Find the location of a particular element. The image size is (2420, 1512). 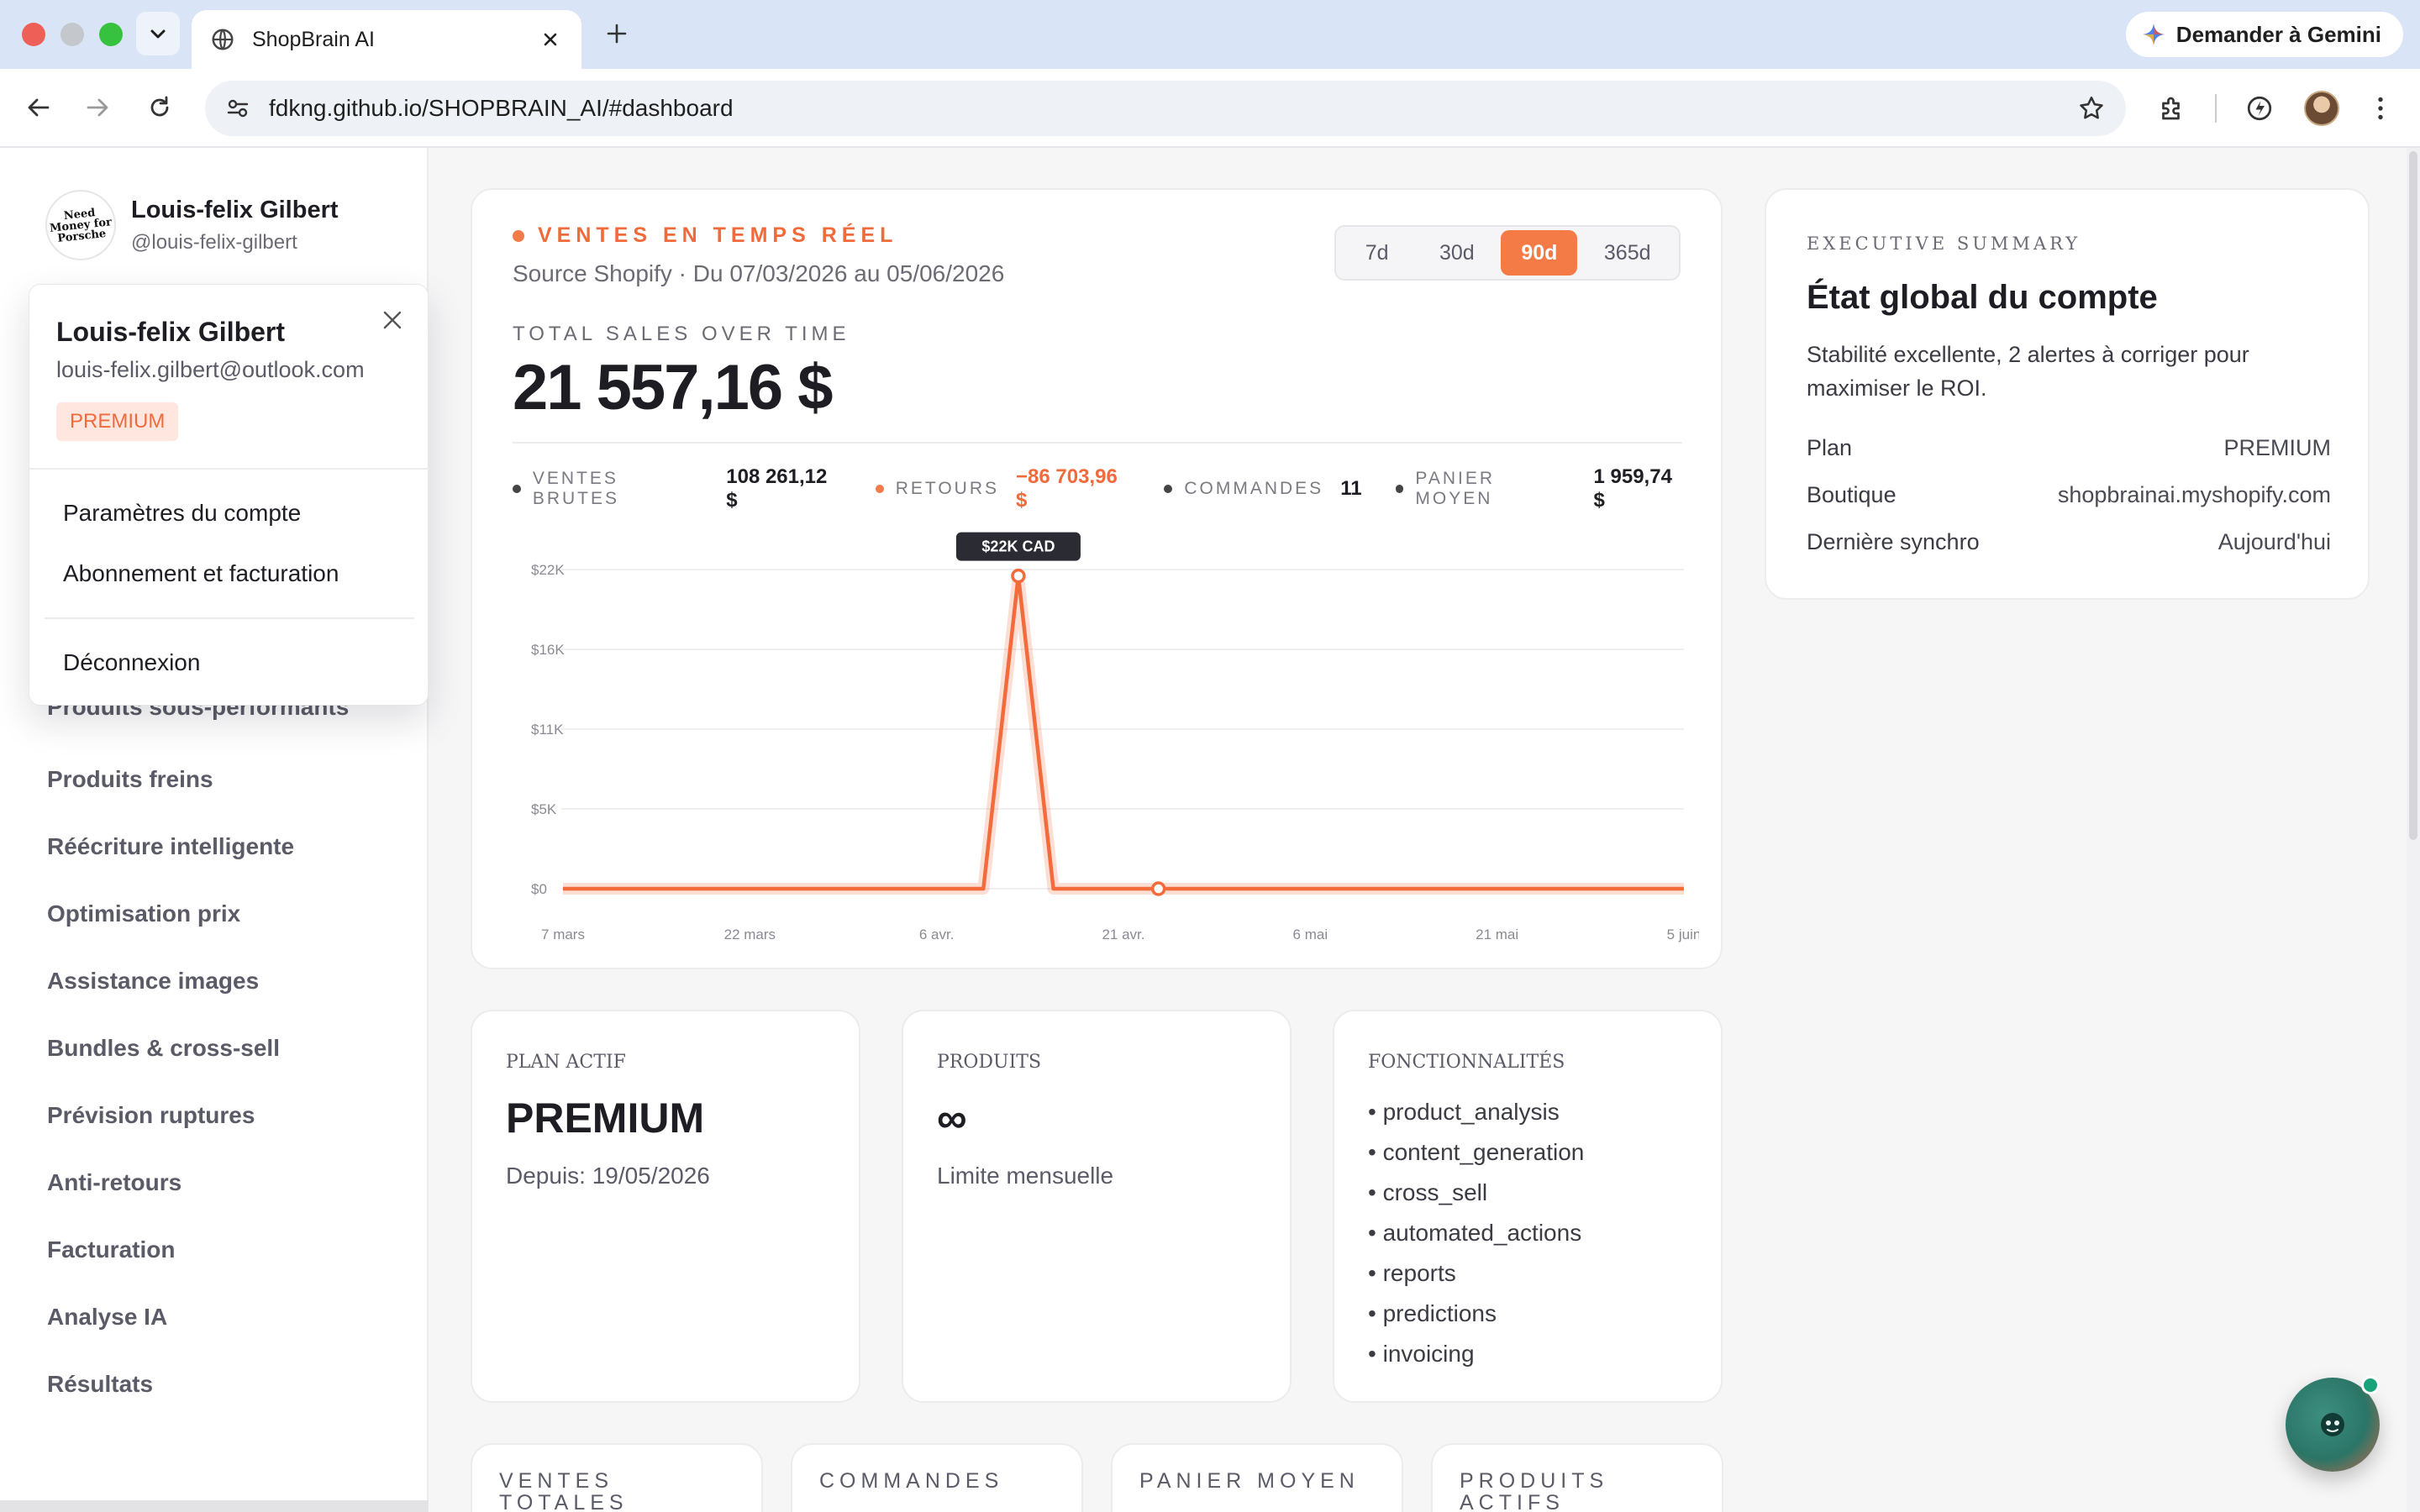

date-range-selector: 7d 30d 90d 365d is located at coordinates (1507, 253).